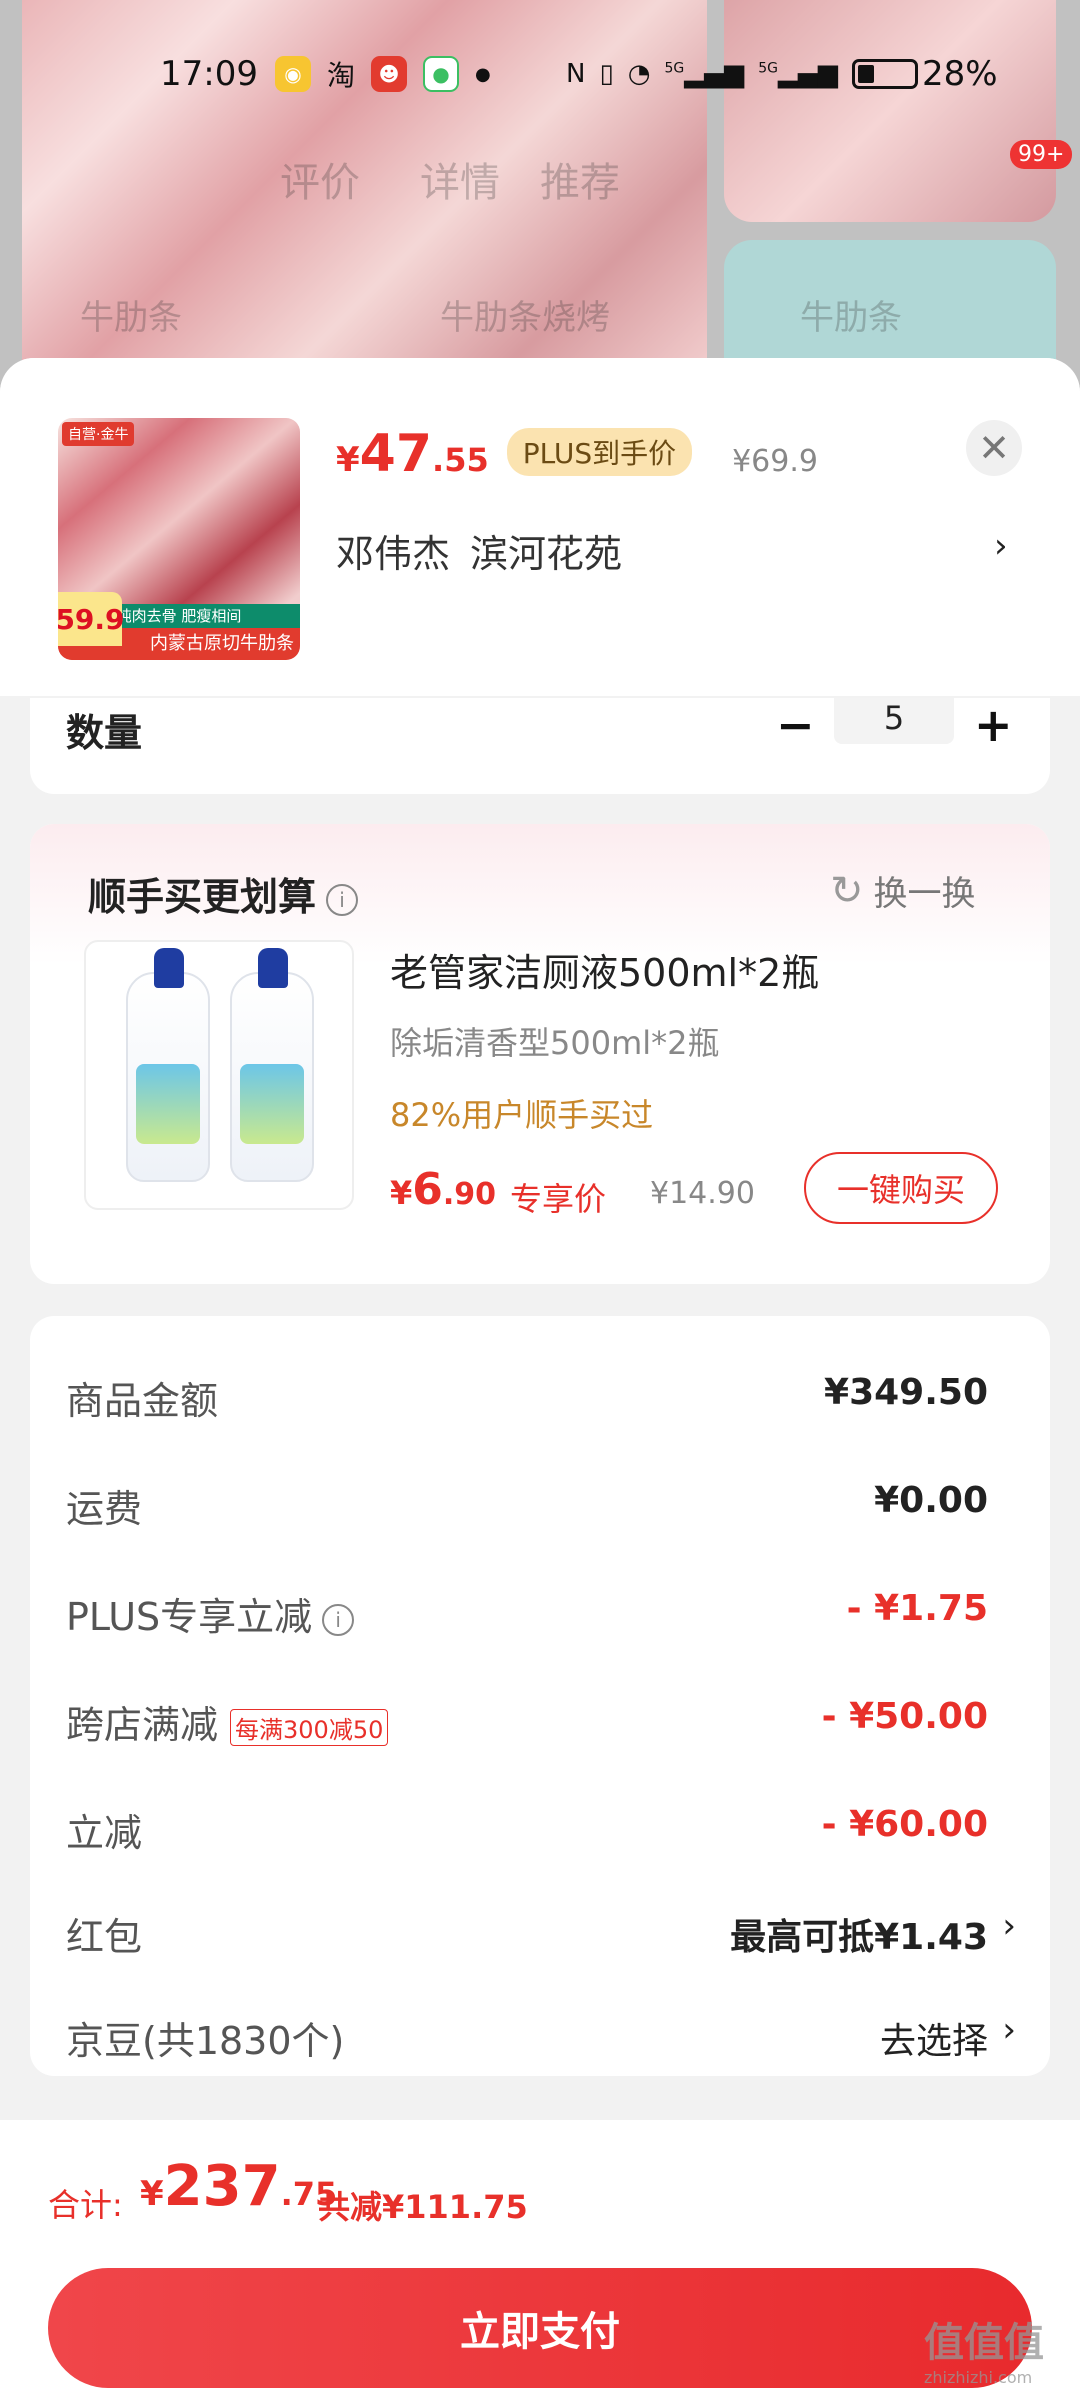 The width and height of the screenshot is (1080, 2400). I want to click on one-click-buy-button: 一键购买, so click(901, 1188).